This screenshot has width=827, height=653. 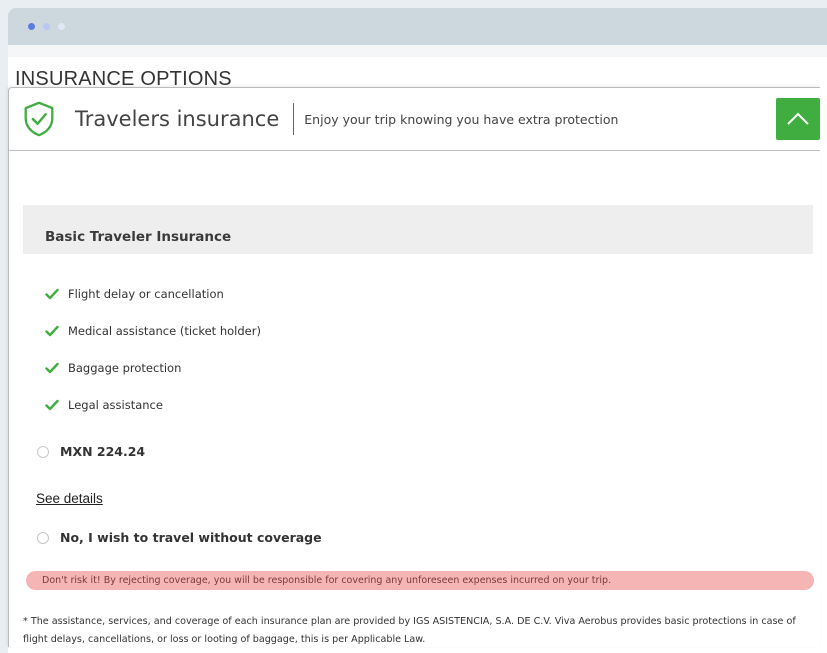 I want to click on feature-label: Medical assistance (ticket holder), so click(x=164, y=330).